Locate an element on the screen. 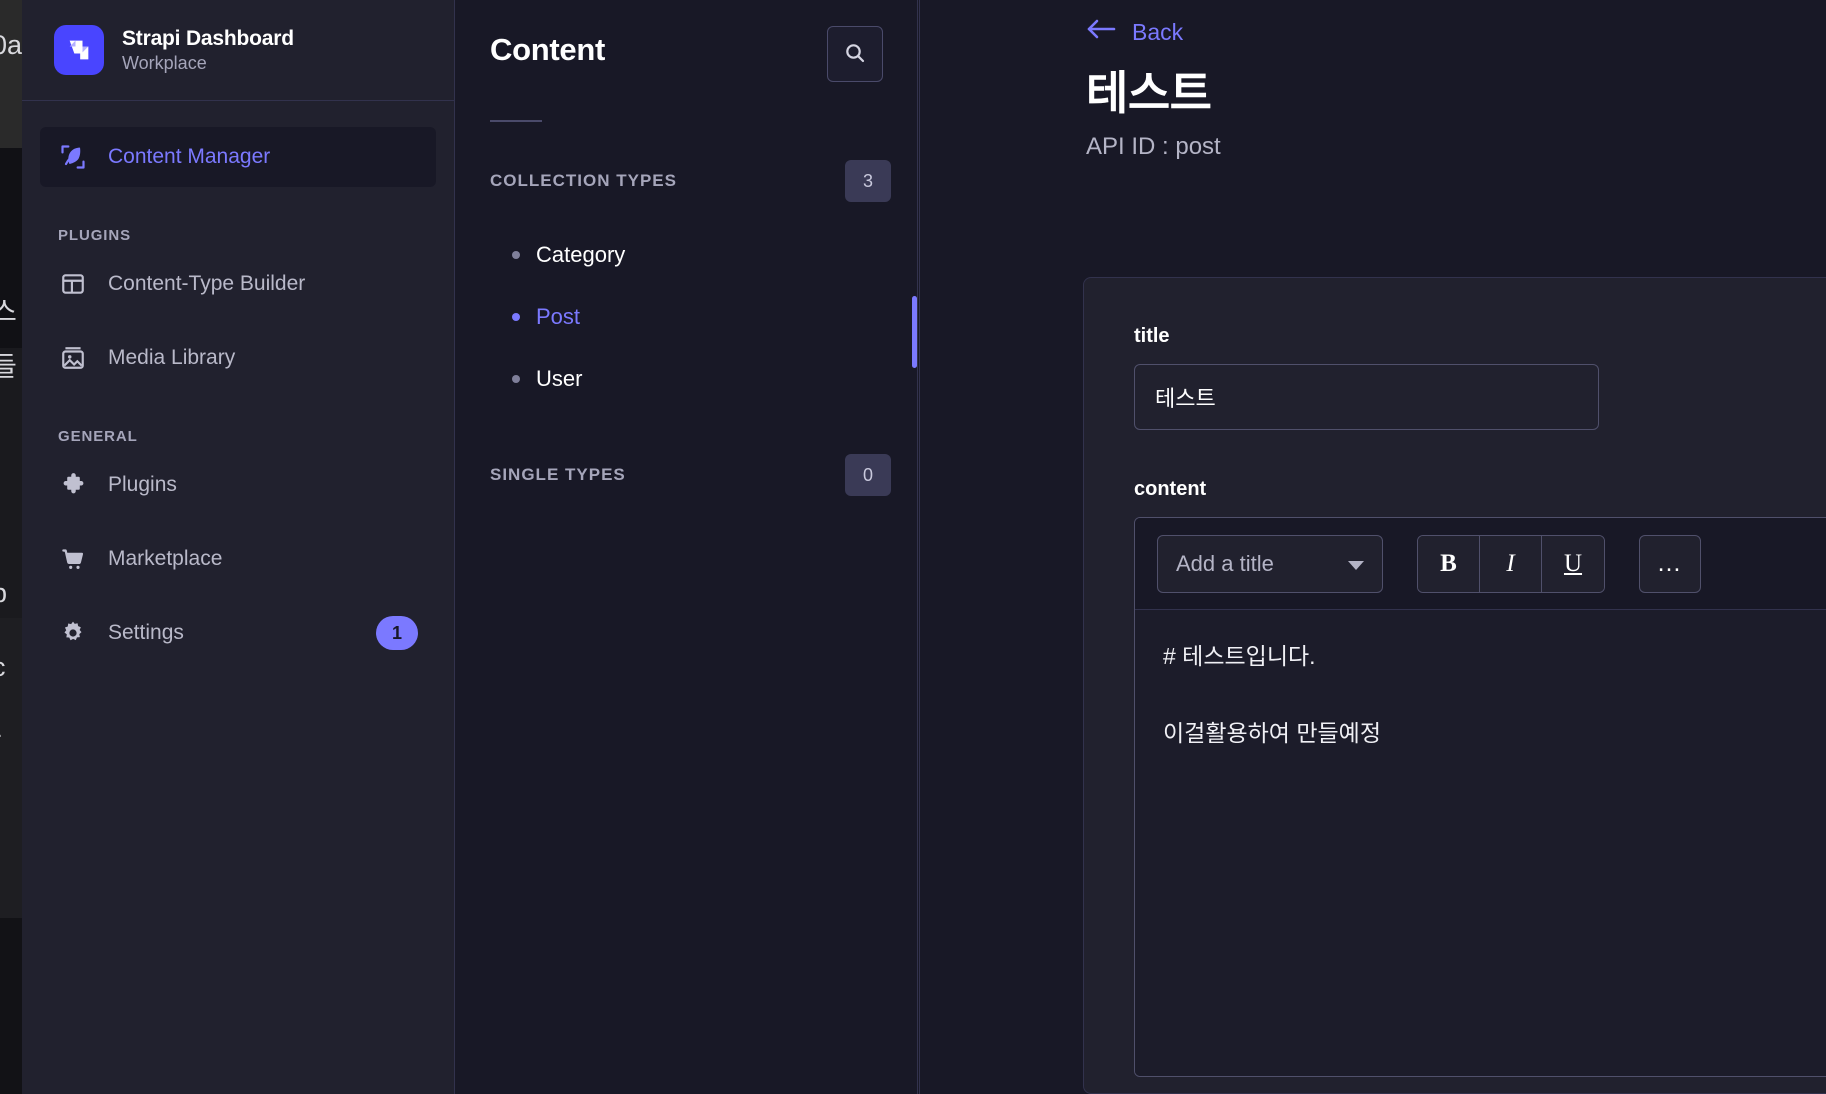  content-panel-scrollbar is located at coordinates (914, 332).